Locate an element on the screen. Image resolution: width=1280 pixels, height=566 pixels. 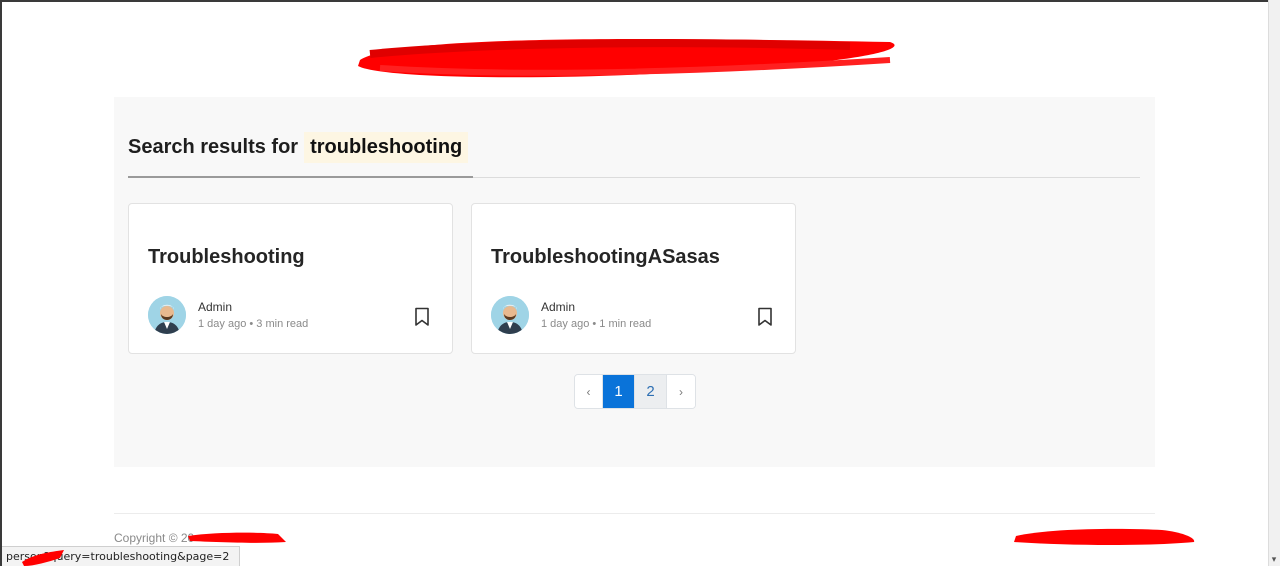
search-results-prefix: Search results for is located at coordinates (213, 146).